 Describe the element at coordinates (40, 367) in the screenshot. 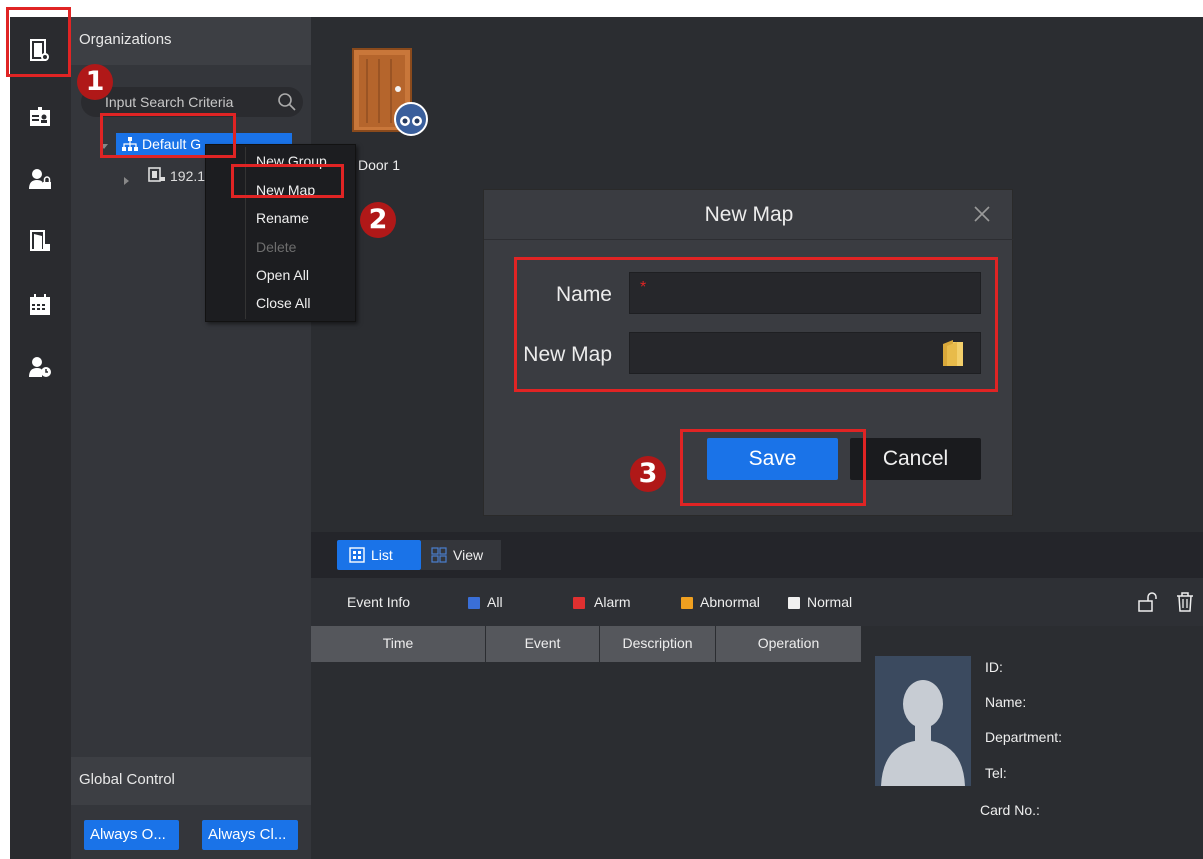

I see `user-clock-icon` at that location.